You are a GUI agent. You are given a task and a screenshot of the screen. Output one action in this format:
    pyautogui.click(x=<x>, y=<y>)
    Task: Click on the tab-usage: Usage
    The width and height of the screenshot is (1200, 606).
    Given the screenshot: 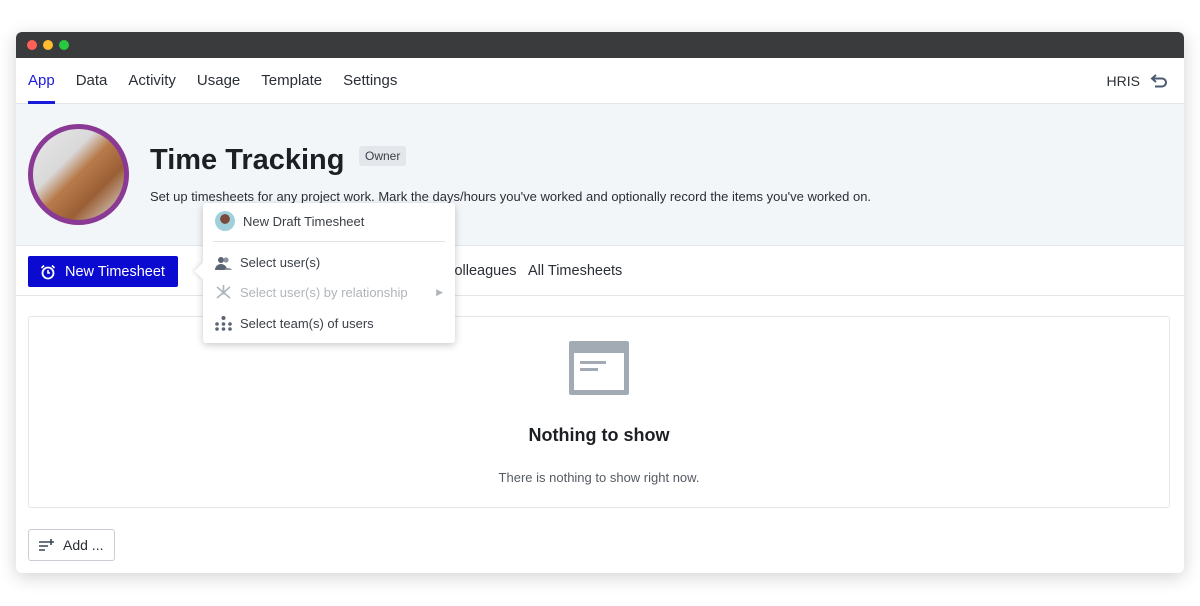 What is the action you would take?
    pyautogui.click(x=218, y=81)
    